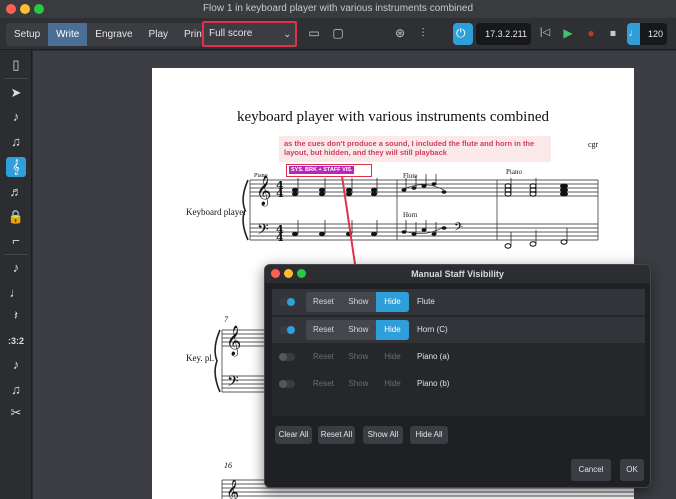  Describe the element at coordinates (433, 383) in the screenshot. I see `instrument-name: Piano (b)` at that location.